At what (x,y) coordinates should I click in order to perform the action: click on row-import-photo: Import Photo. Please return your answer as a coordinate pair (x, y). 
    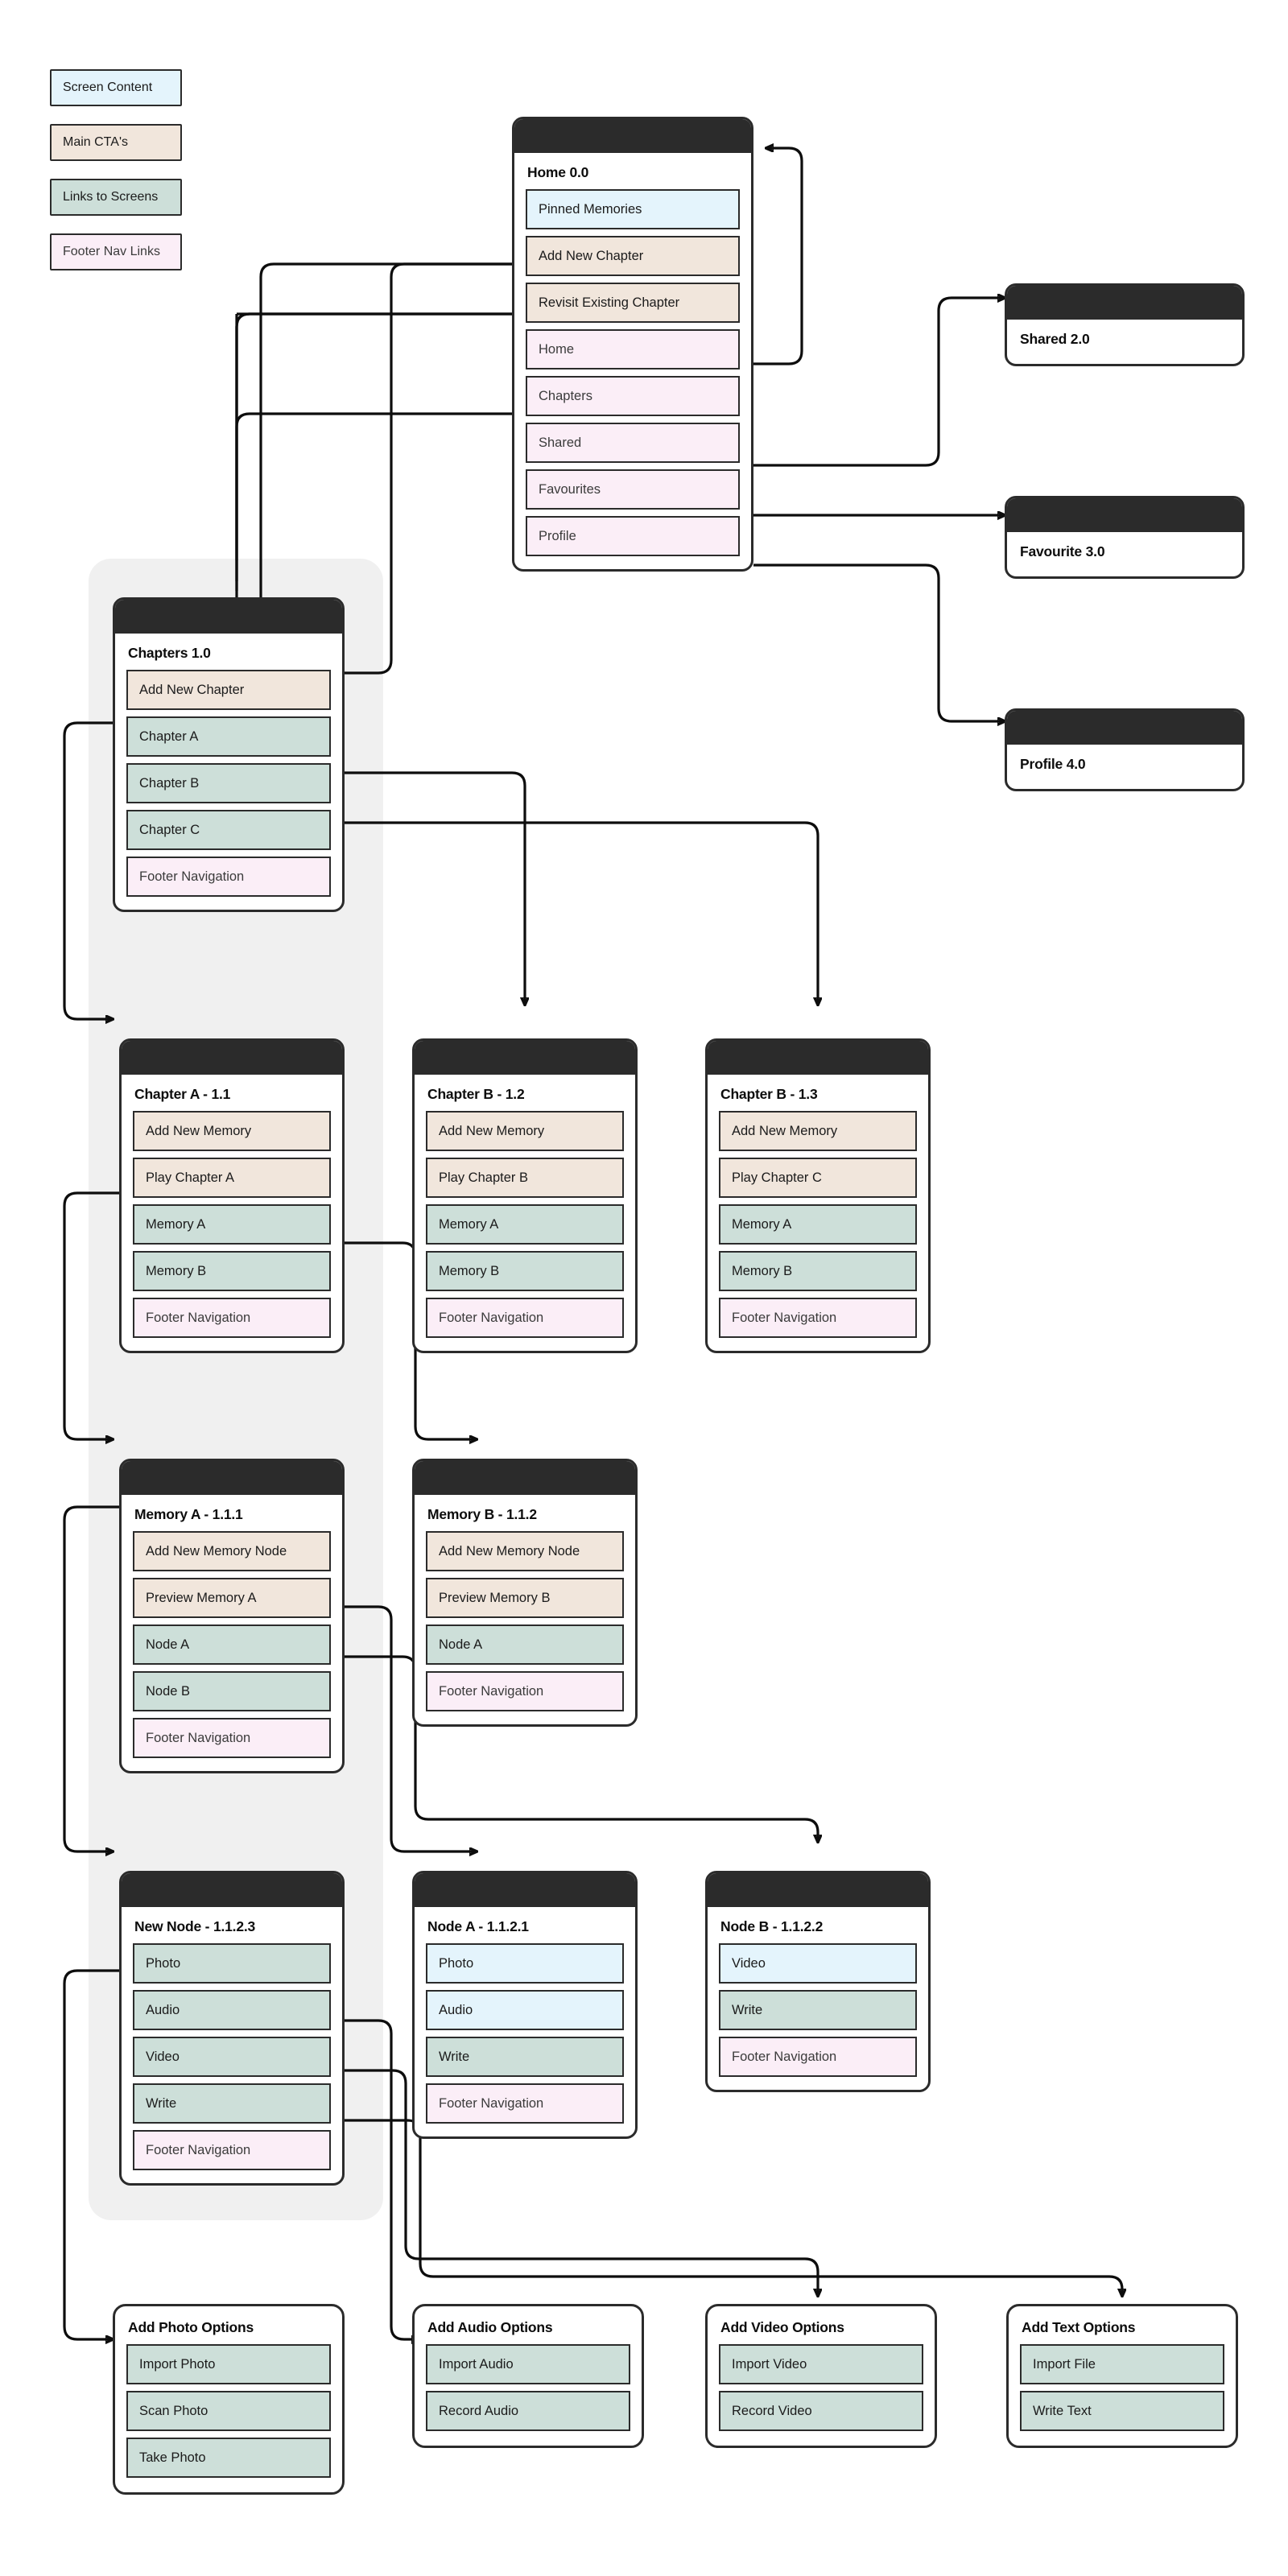
    Looking at the image, I should click on (228, 2364).